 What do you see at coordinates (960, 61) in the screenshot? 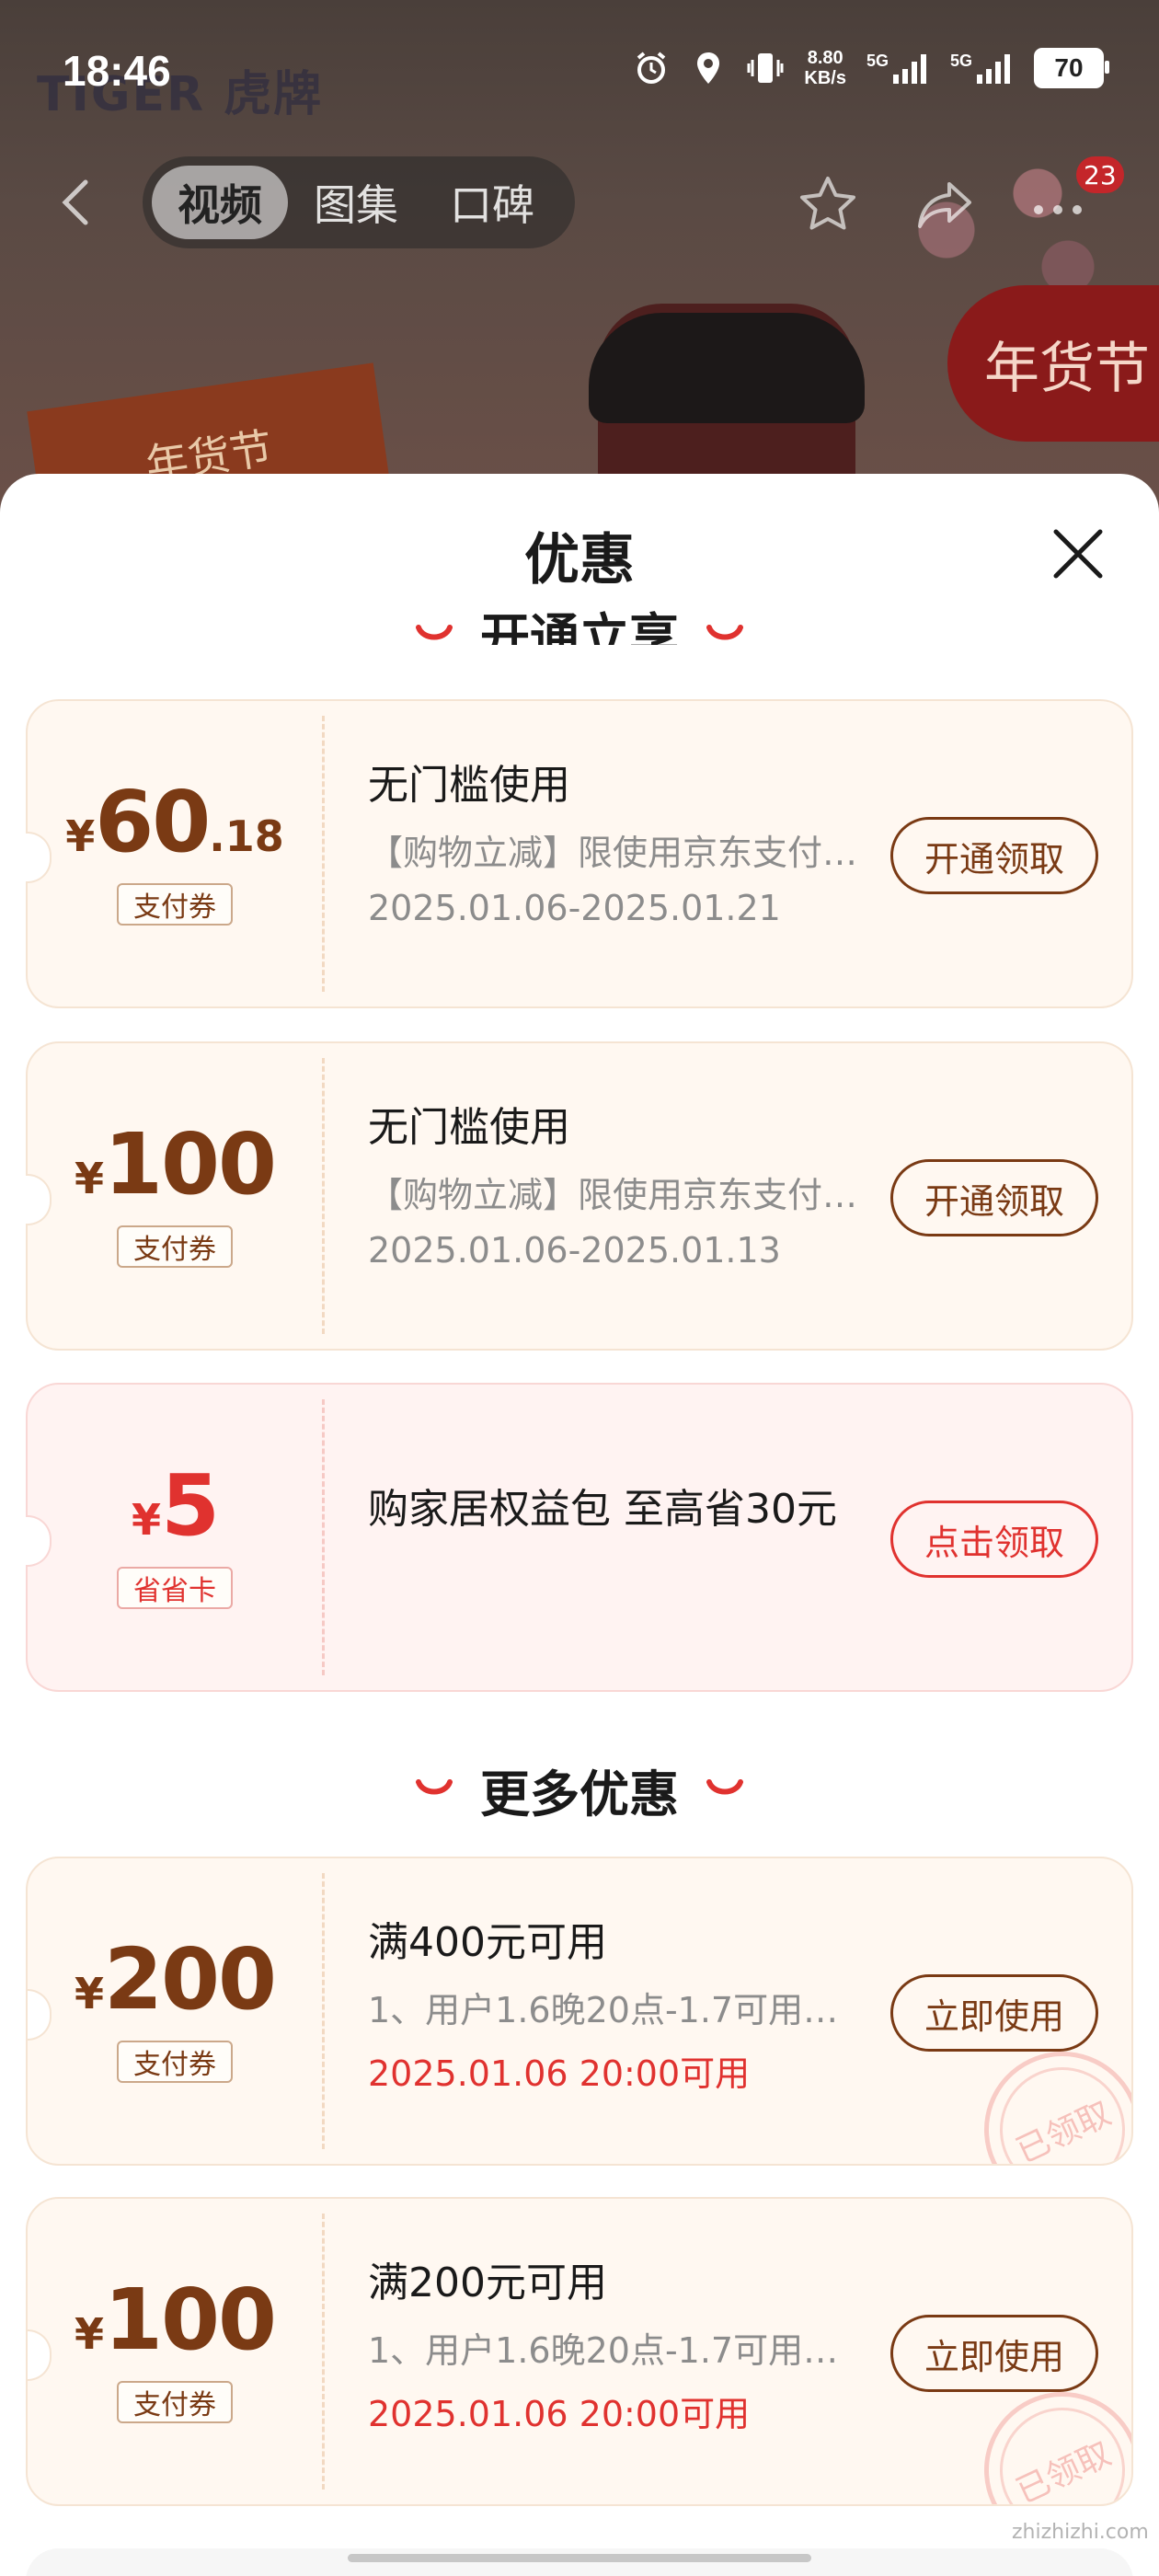
I see `sim2-label: 5G` at bounding box center [960, 61].